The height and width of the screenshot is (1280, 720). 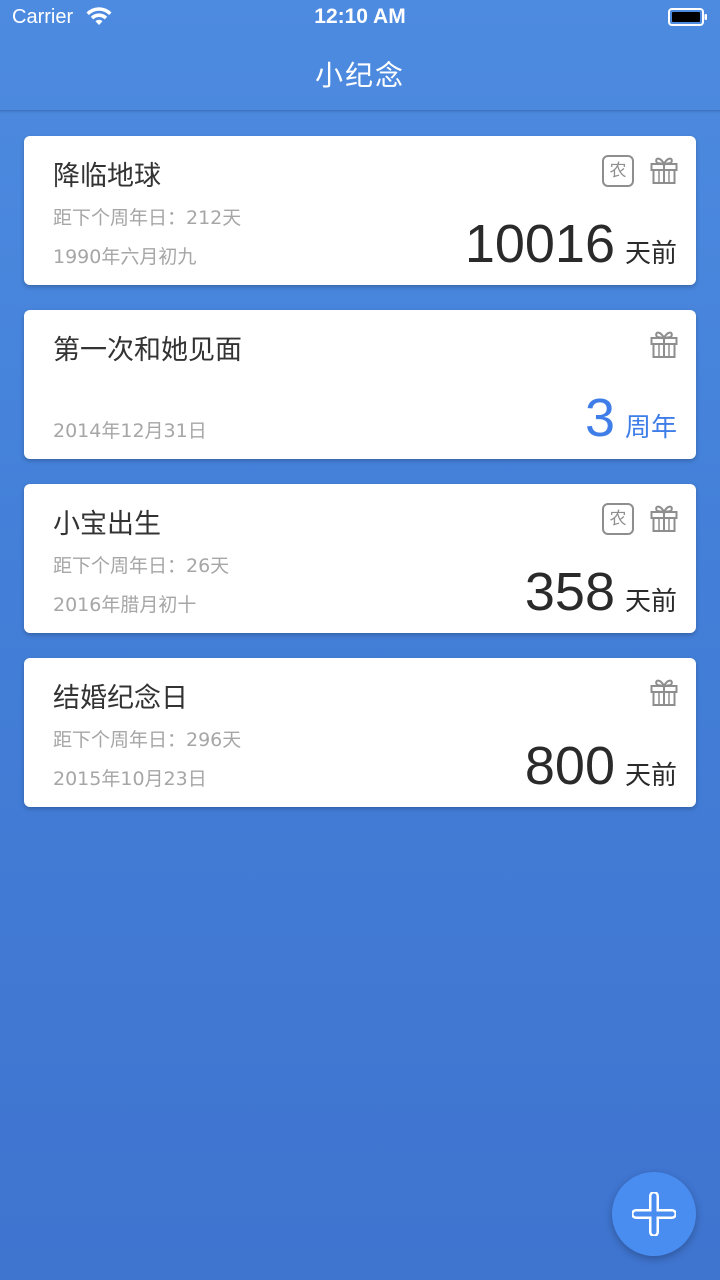 I want to click on day-count: 10016 天前, so click(x=571, y=244).